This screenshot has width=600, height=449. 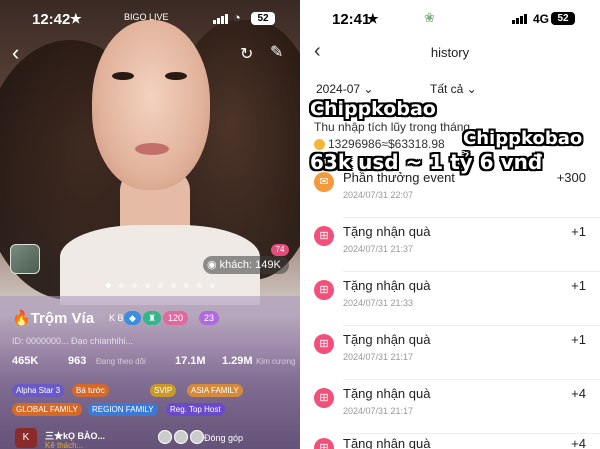 What do you see at coordinates (280, 250) in the screenshot?
I see `viewer-count-badge: 74` at bounding box center [280, 250].